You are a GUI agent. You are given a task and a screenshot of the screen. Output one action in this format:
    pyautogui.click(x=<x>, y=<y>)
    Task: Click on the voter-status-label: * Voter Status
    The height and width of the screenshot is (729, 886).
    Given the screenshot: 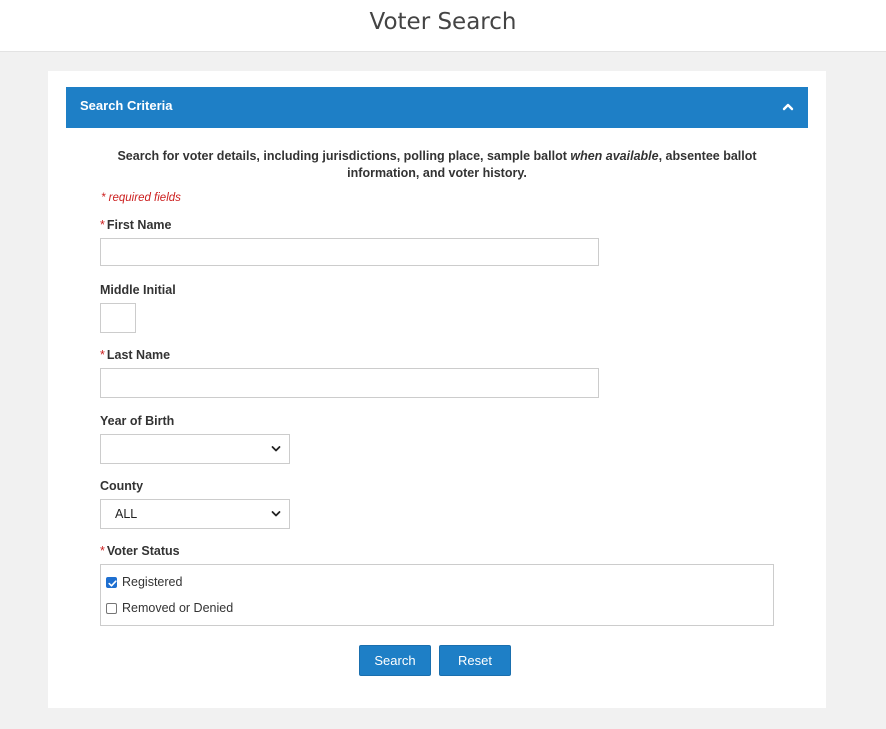 What is the action you would take?
    pyautogui.click(x=140, y=551)
    